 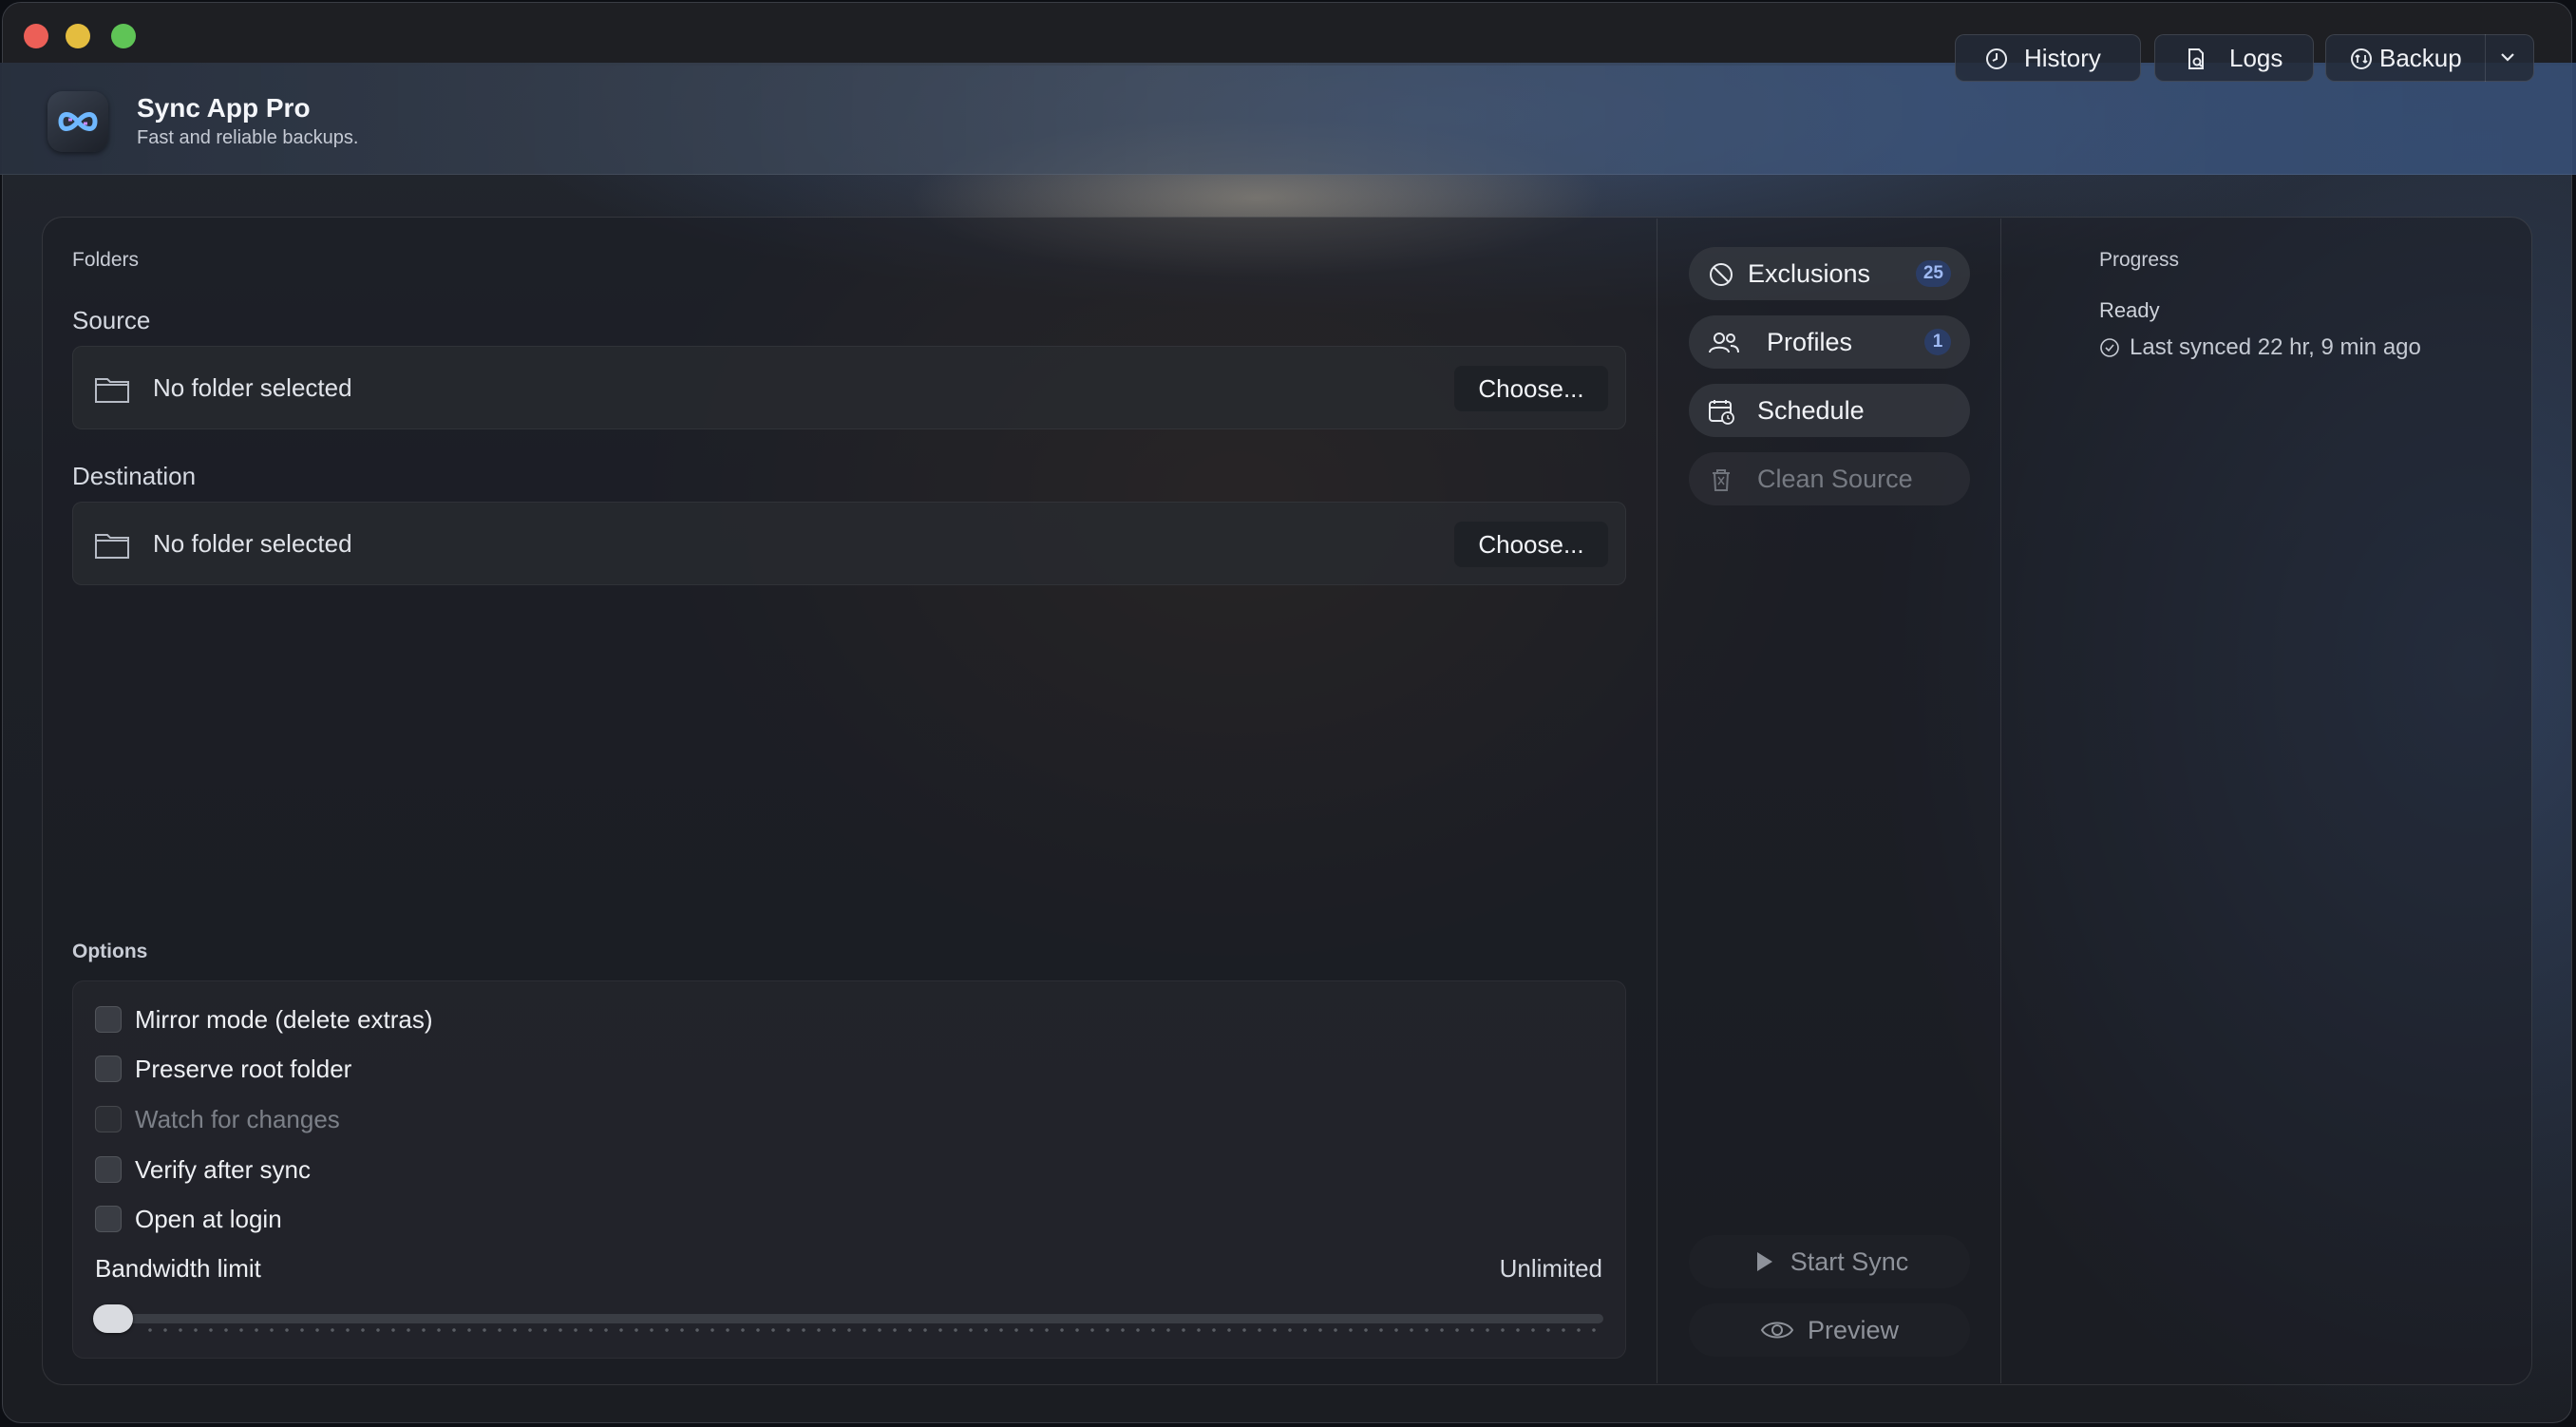 I want to click on backup-divider, so click(x=2485, y=58).